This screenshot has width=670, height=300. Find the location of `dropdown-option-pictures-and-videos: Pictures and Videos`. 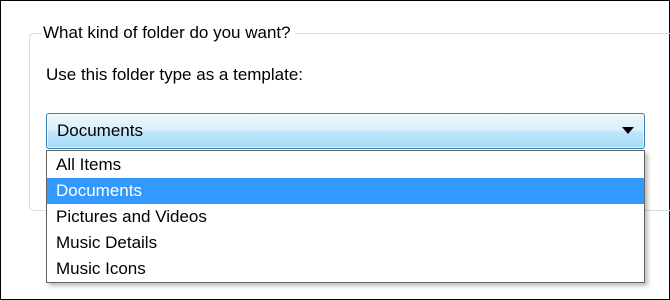

dropdown-option-pictures-and-videos: Pictures and Videos is located at coordinates (345, 217).